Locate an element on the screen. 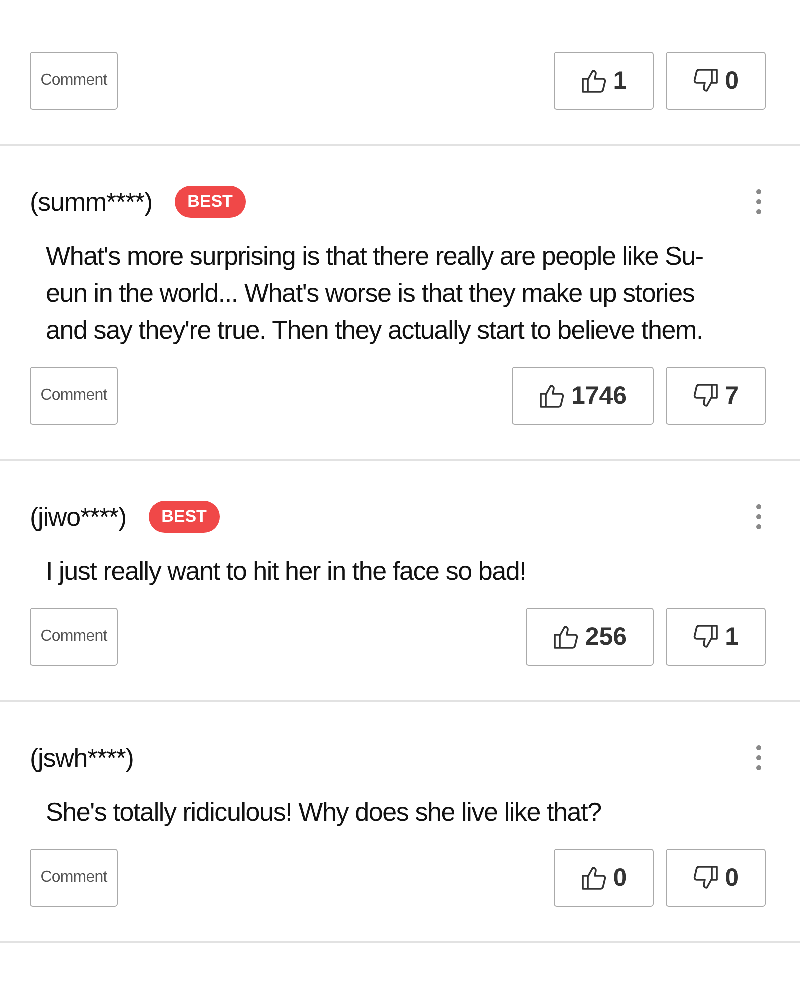 Image resolution: width=800 pixels, height=1000 pixels. author-name: (jswh****) is located at coordinates (82, 758).